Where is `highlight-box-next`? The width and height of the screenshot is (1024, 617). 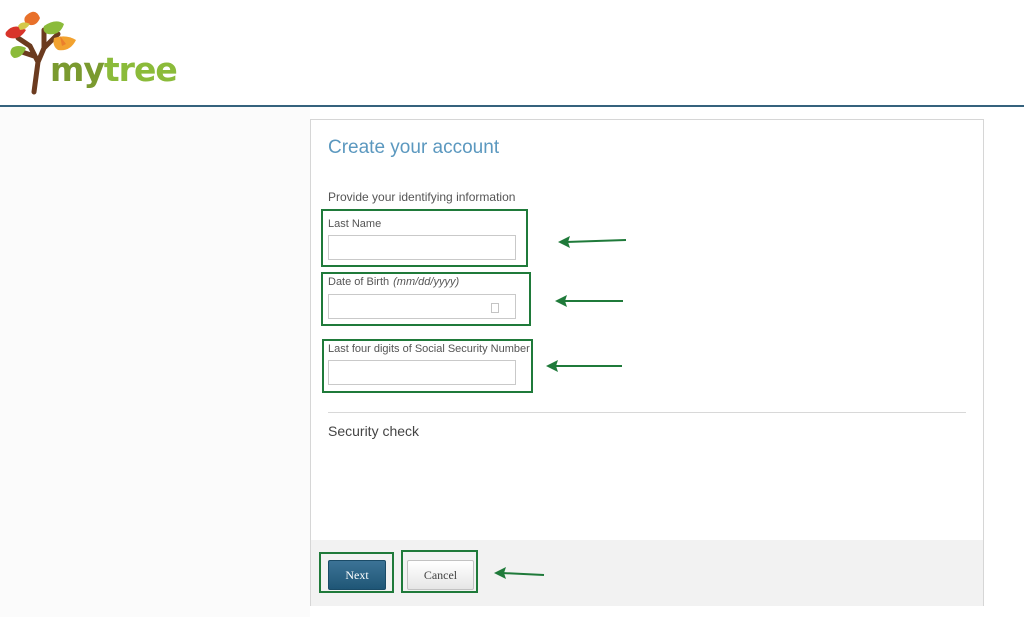 highlight-box-next is located at coordinates (356, 572).